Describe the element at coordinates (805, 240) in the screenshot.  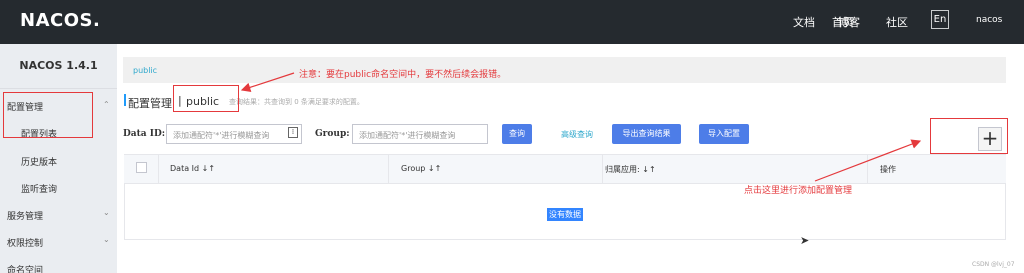
I see `mouse-cursor-icon: ➤` at that location.